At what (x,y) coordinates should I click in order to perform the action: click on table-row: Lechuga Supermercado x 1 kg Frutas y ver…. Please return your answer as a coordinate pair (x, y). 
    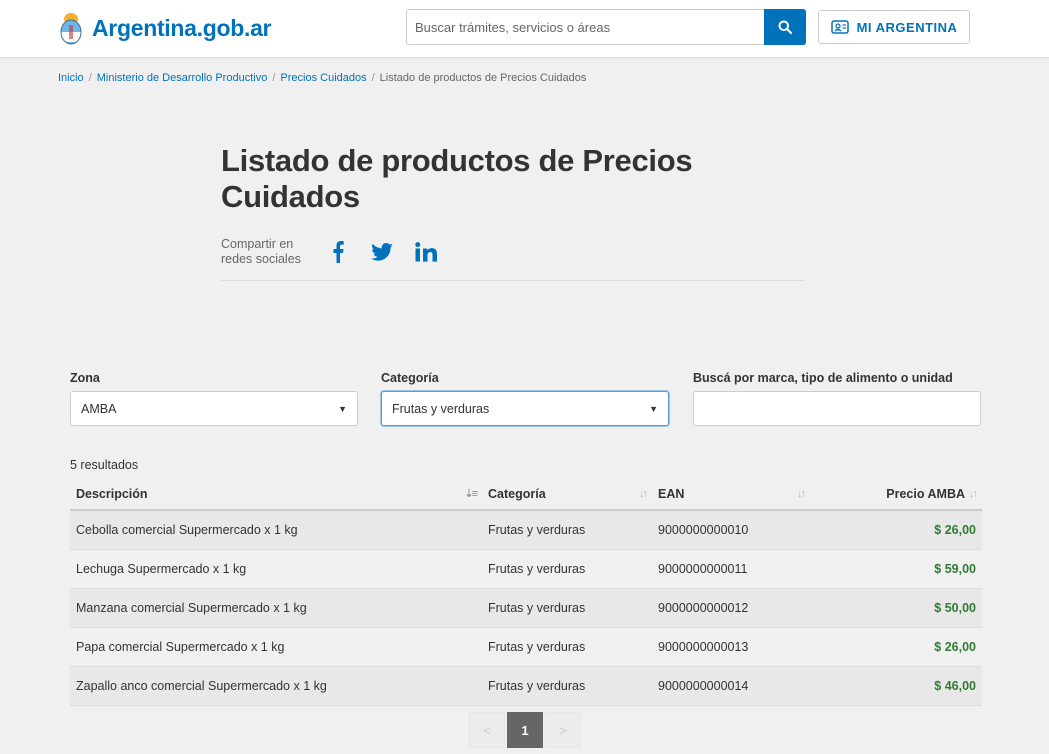
    Looking at the image, I should click on (526, 569).